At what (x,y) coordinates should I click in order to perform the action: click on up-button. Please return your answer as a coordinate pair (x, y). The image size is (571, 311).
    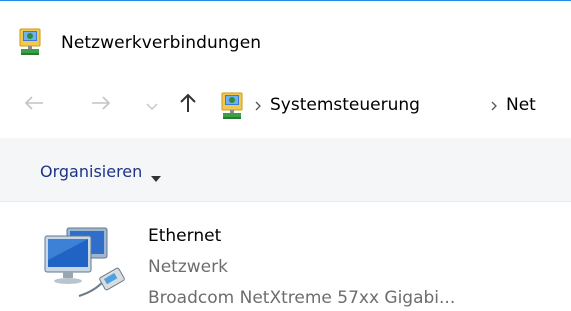
    Looking at the image, I should click on (188, 105).